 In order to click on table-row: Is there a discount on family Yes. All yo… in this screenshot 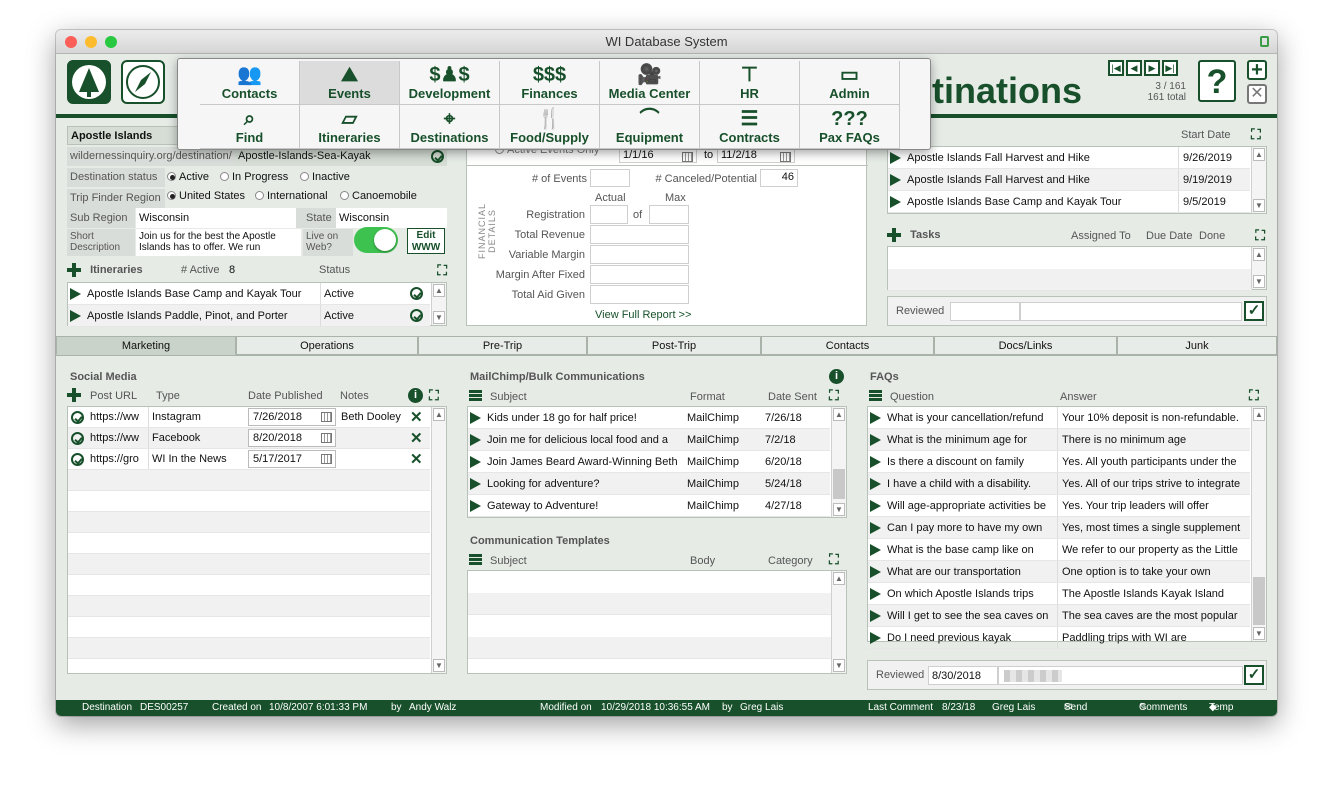, I will do `click(1059, 462)`.